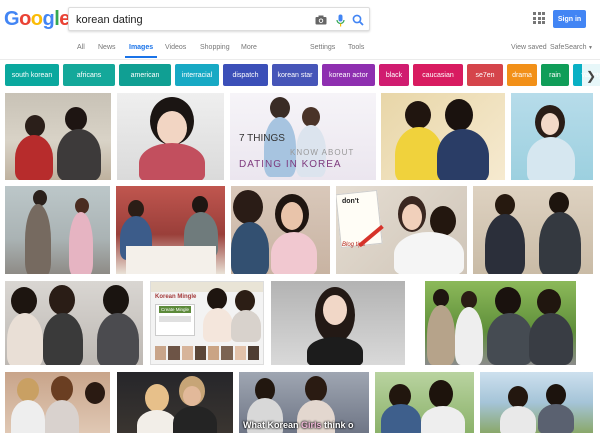 The image size is (600, 433). Describe the element at coordinates (141, 57) in the screenshot. I see `active-tab-indicator` at that location.